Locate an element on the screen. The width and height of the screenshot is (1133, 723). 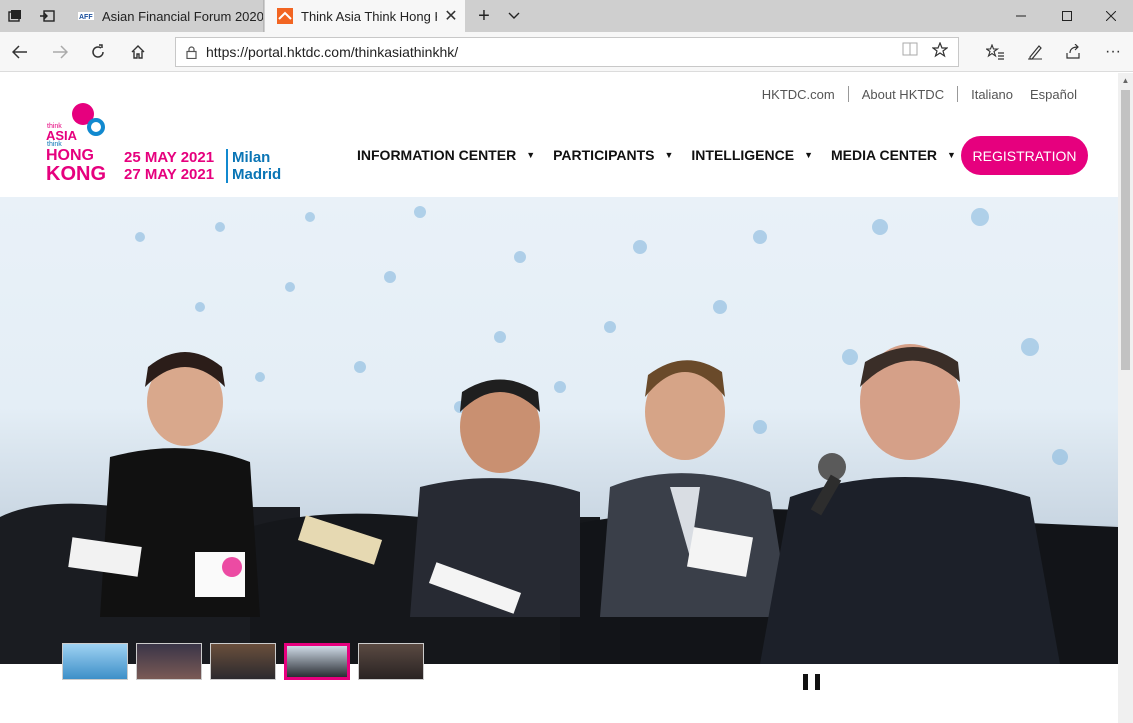
top-links: HKTDC.com About HKTDC Italiano Español is located at coordinates (919, 94).